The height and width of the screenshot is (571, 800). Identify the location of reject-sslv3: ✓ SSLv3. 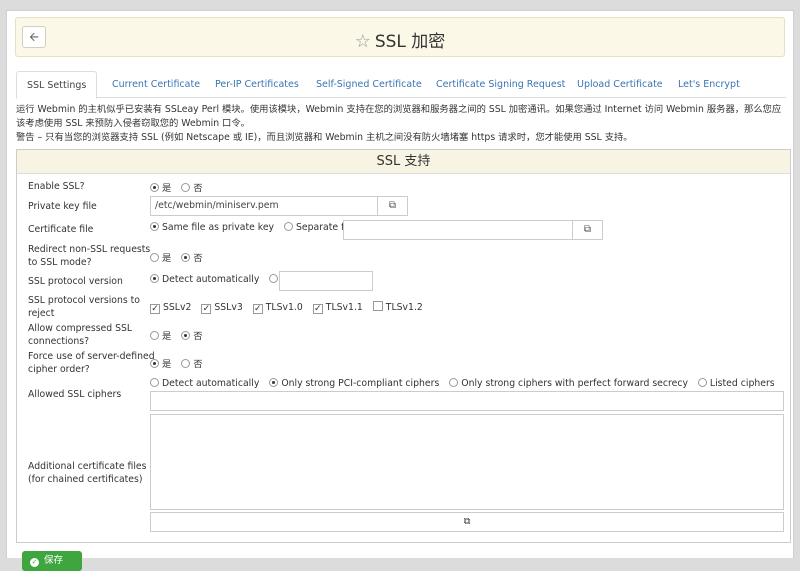
(222, 308).